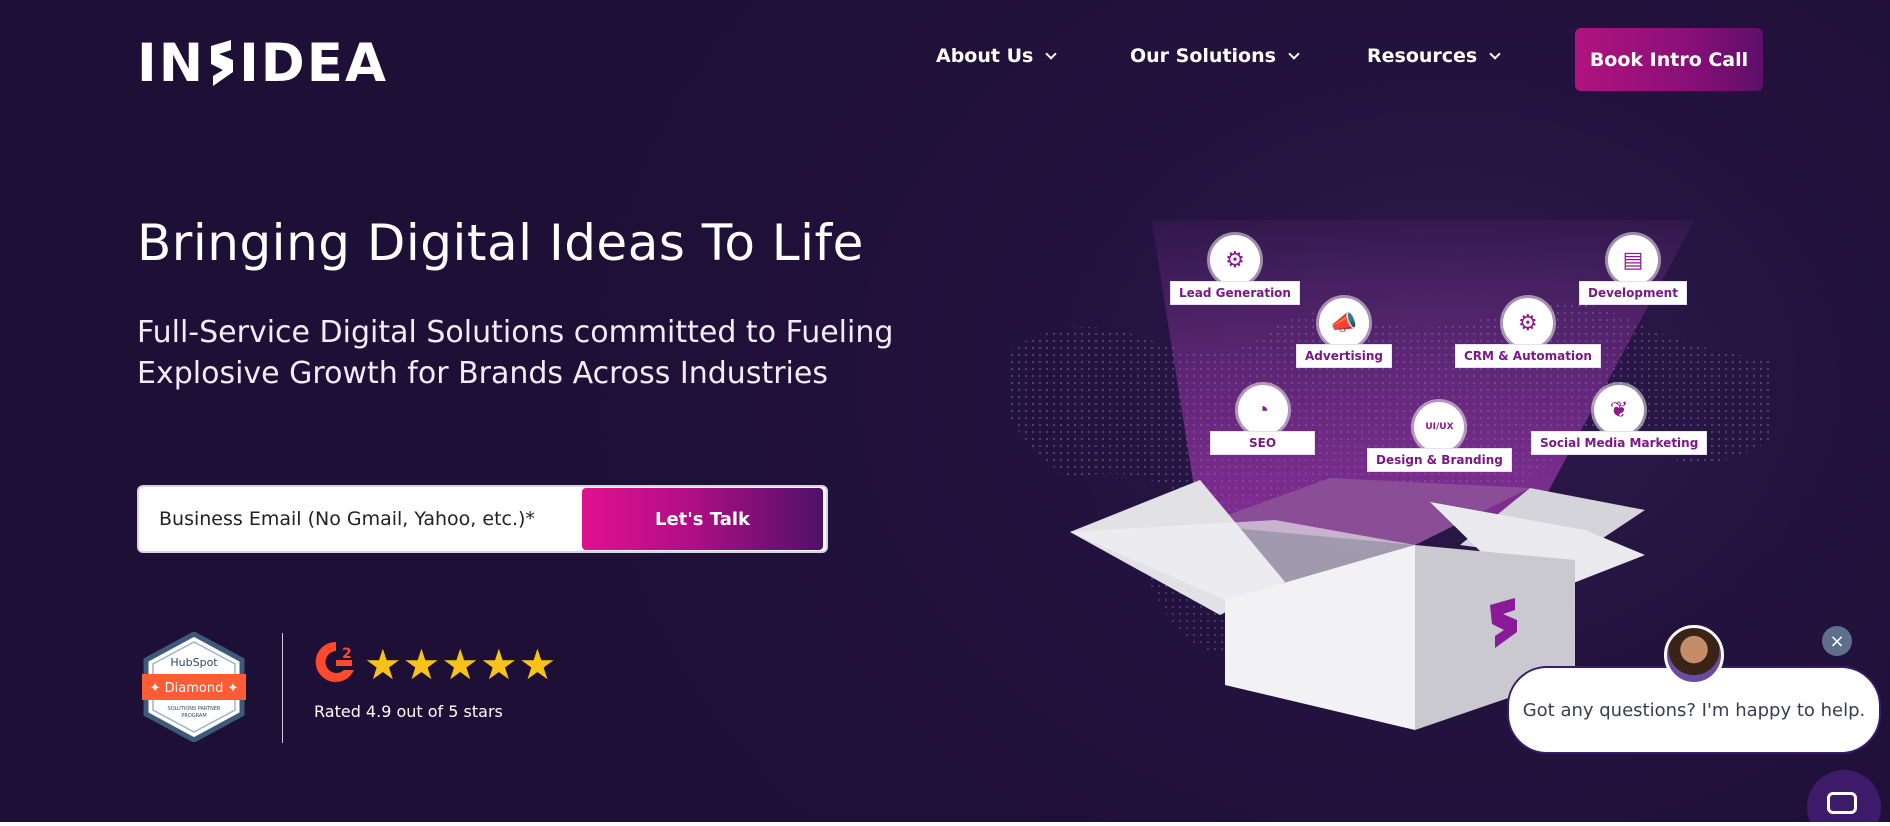 Image resolution: width=1890 pixels, height=826 pixels. I want to click on service-design-branding: UI/UX Design & Branding, so click(1439, 437).